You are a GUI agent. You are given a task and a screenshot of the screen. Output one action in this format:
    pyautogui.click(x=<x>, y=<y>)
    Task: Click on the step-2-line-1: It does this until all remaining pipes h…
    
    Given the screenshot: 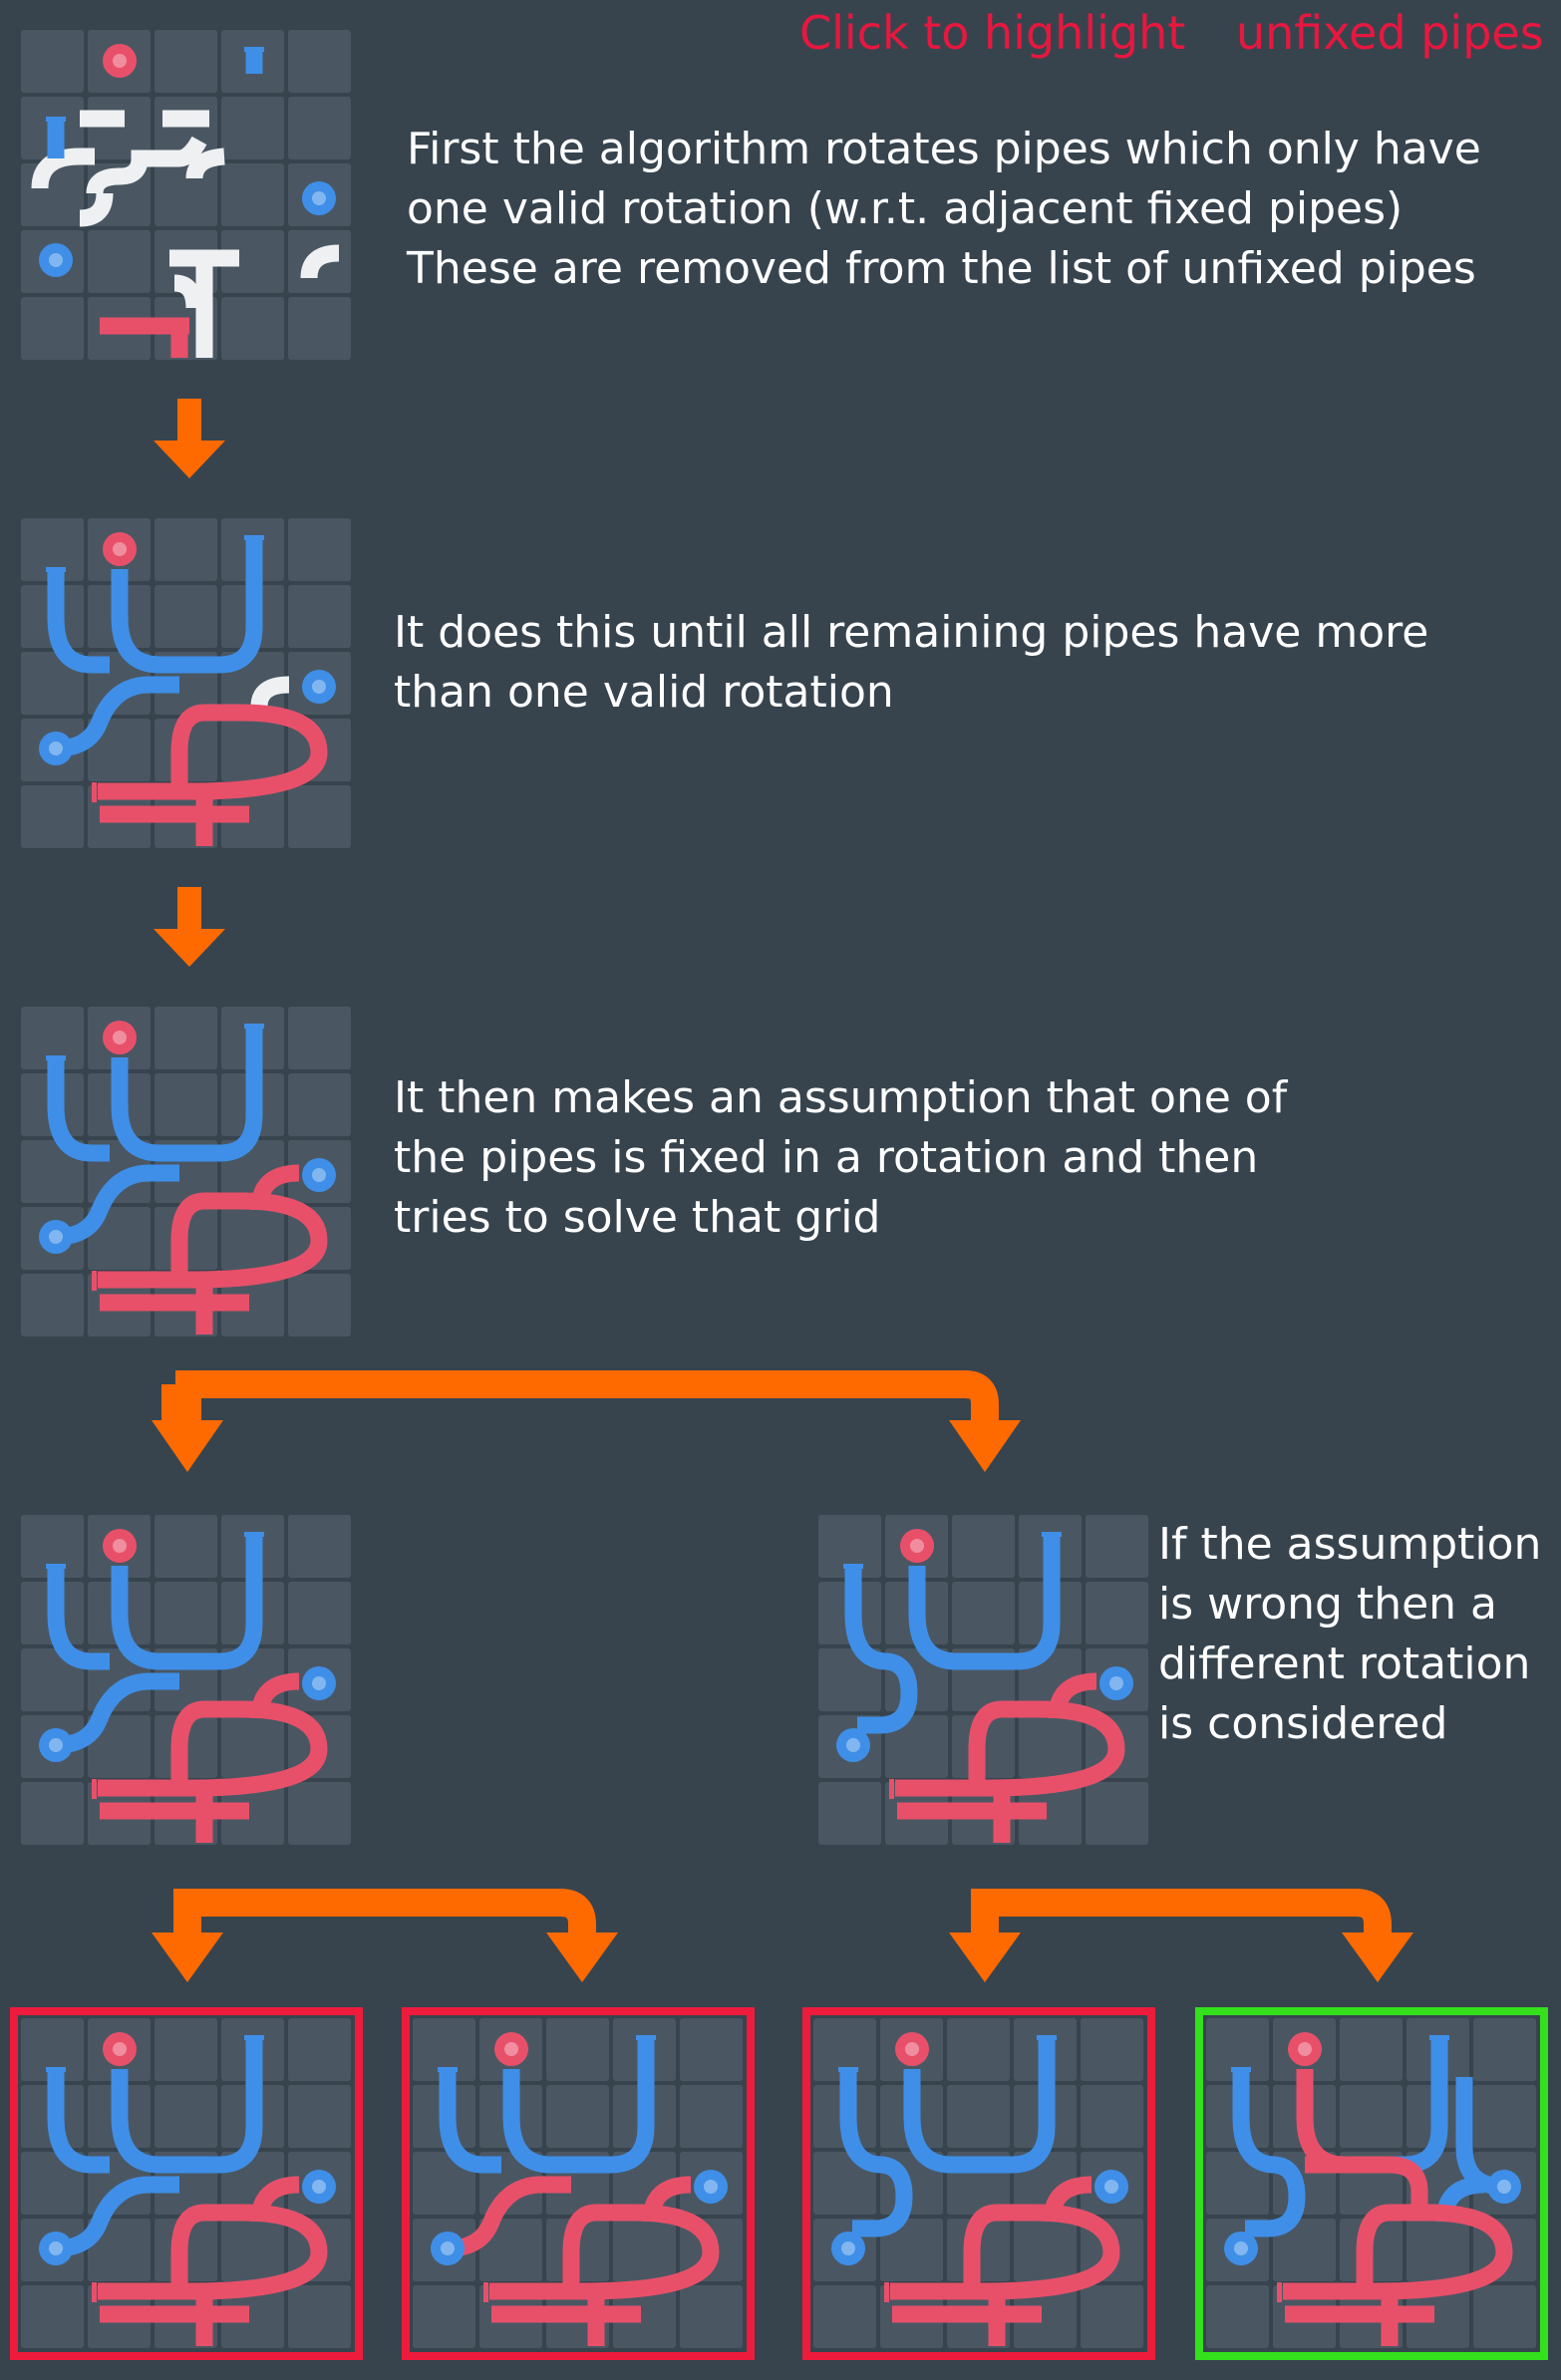 What is the action you would take?
    pyautogui.click(x=911, y=632)
    